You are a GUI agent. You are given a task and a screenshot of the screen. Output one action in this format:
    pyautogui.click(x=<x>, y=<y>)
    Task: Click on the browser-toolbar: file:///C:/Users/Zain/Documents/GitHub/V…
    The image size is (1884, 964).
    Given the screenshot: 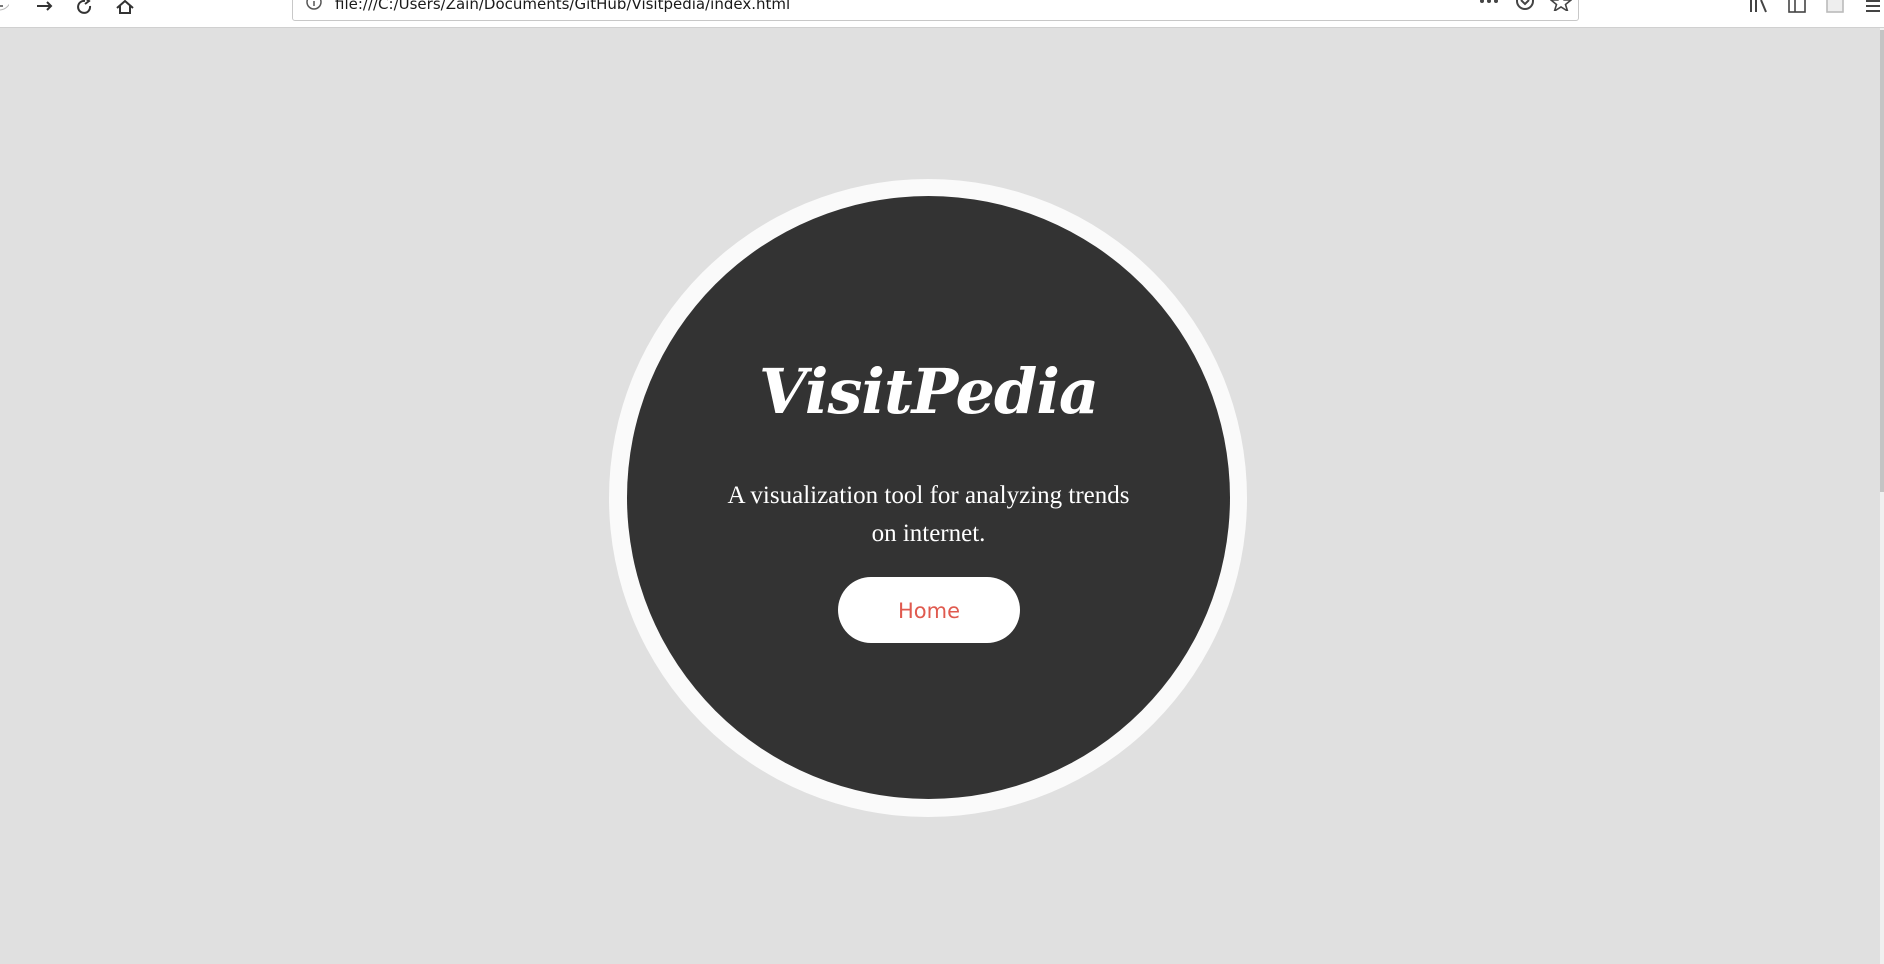 What is the action you would take?
    pyautogui.click(x=942, y=14)
    